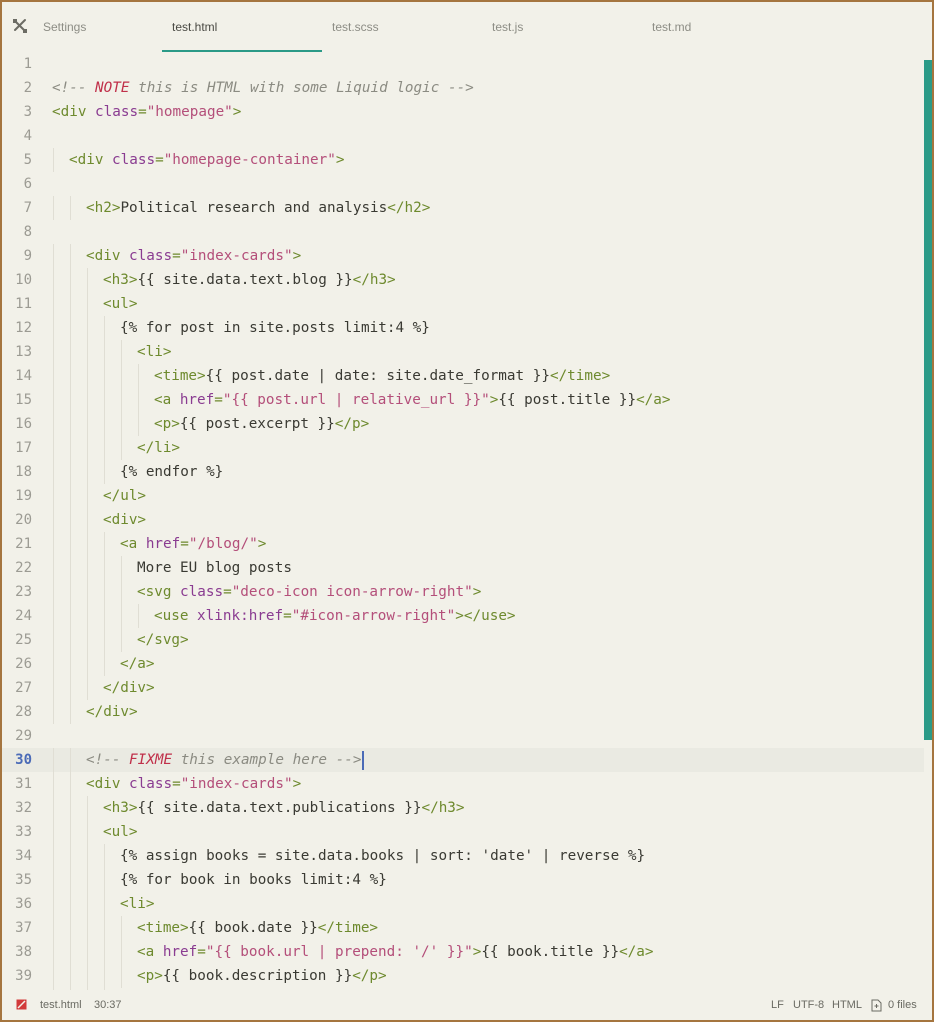 The image size is (934, 1022). What do you see at coordinates (463, 832) in the screenshot?
I see `code-line: 33 <ul>` at bounding box center [463, 832].